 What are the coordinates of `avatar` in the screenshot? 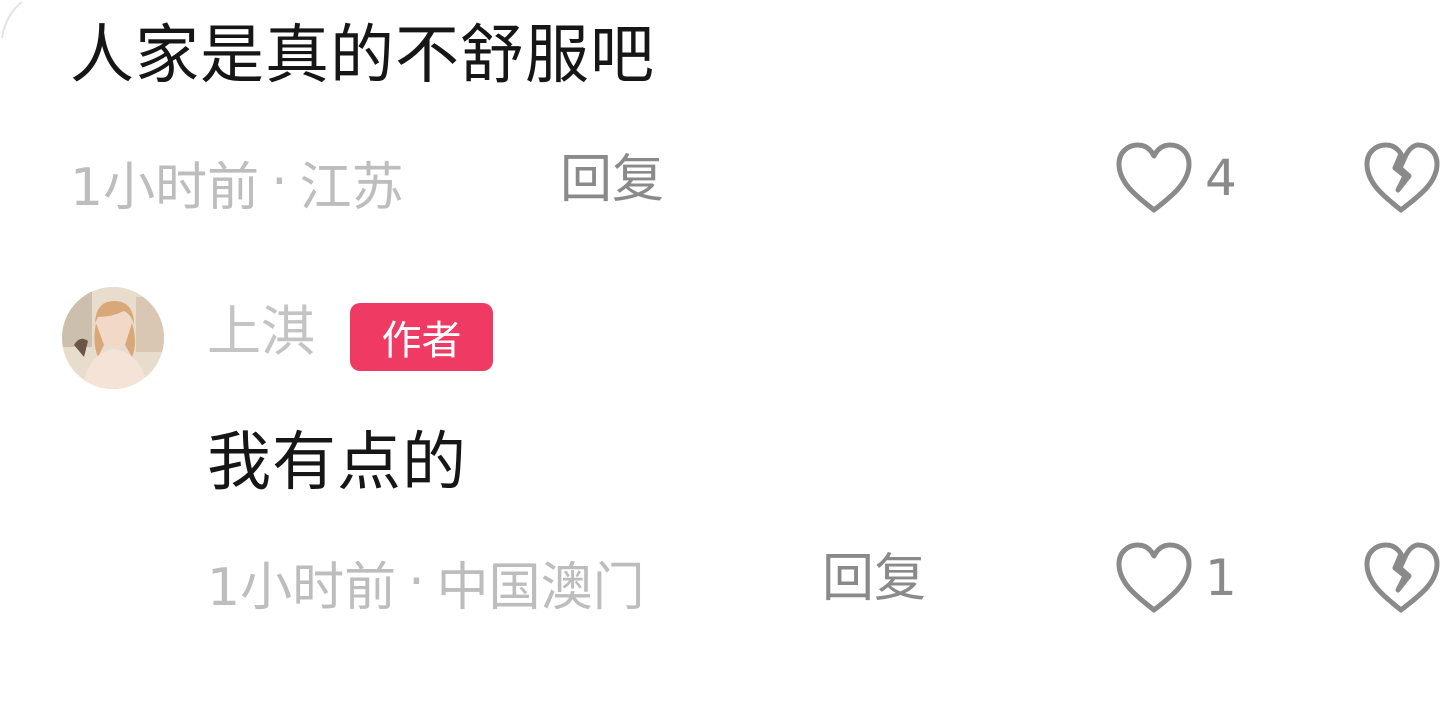 It's located at (113, 338).